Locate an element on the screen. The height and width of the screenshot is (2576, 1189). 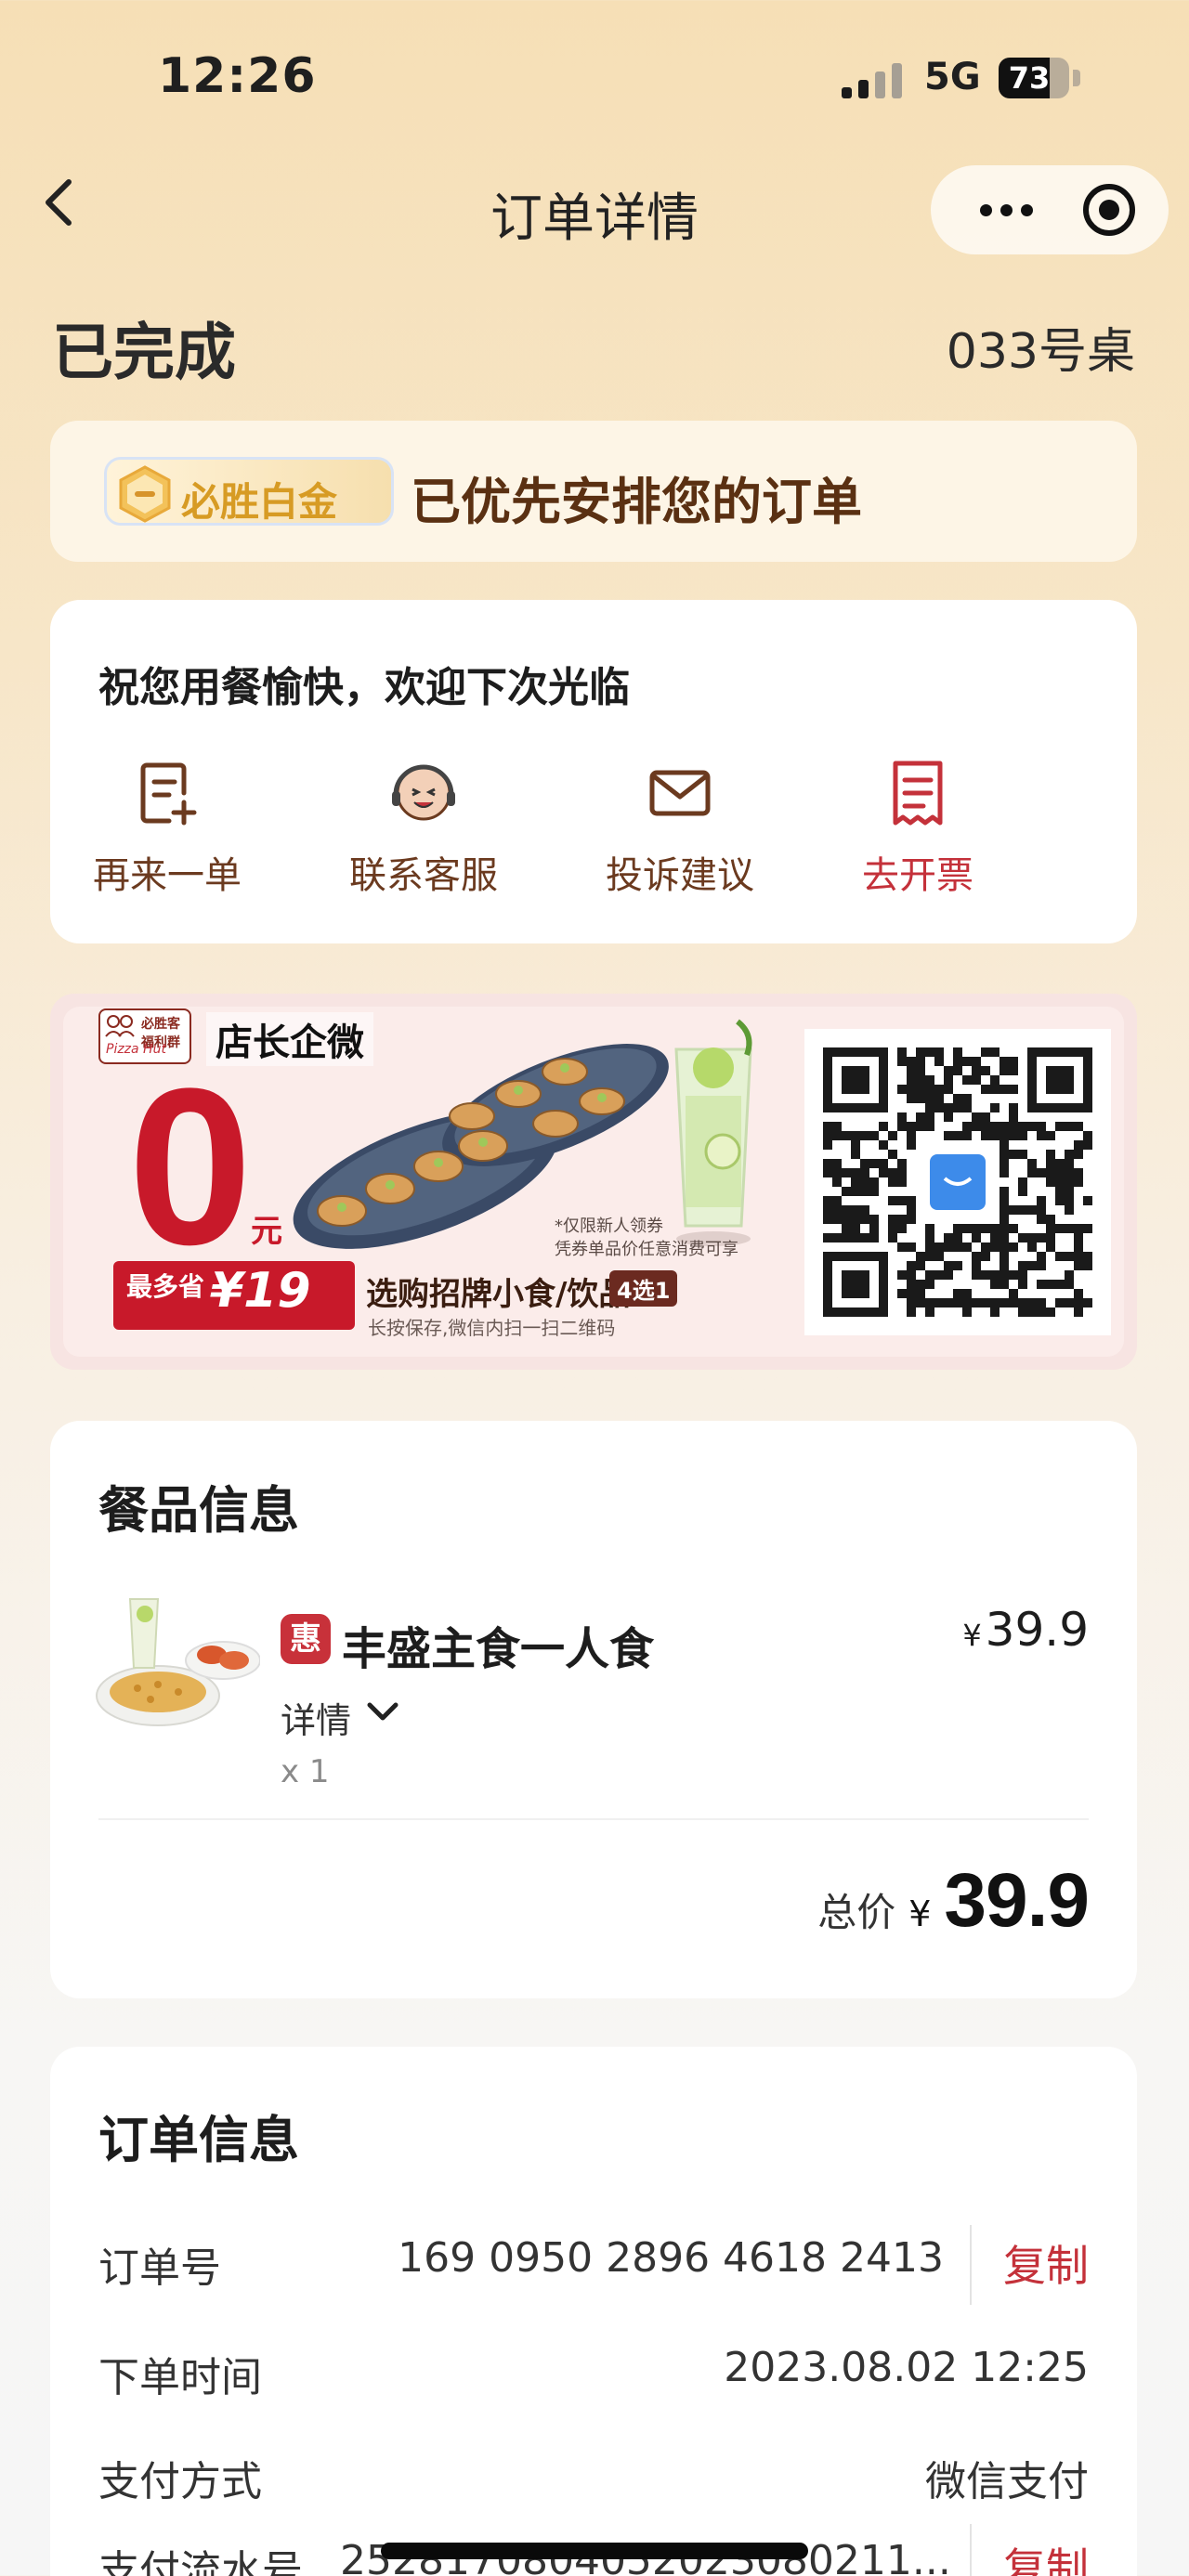
member-banner: 必胜白金 已优先安排您的订单 is located at coordinates (593, 491).